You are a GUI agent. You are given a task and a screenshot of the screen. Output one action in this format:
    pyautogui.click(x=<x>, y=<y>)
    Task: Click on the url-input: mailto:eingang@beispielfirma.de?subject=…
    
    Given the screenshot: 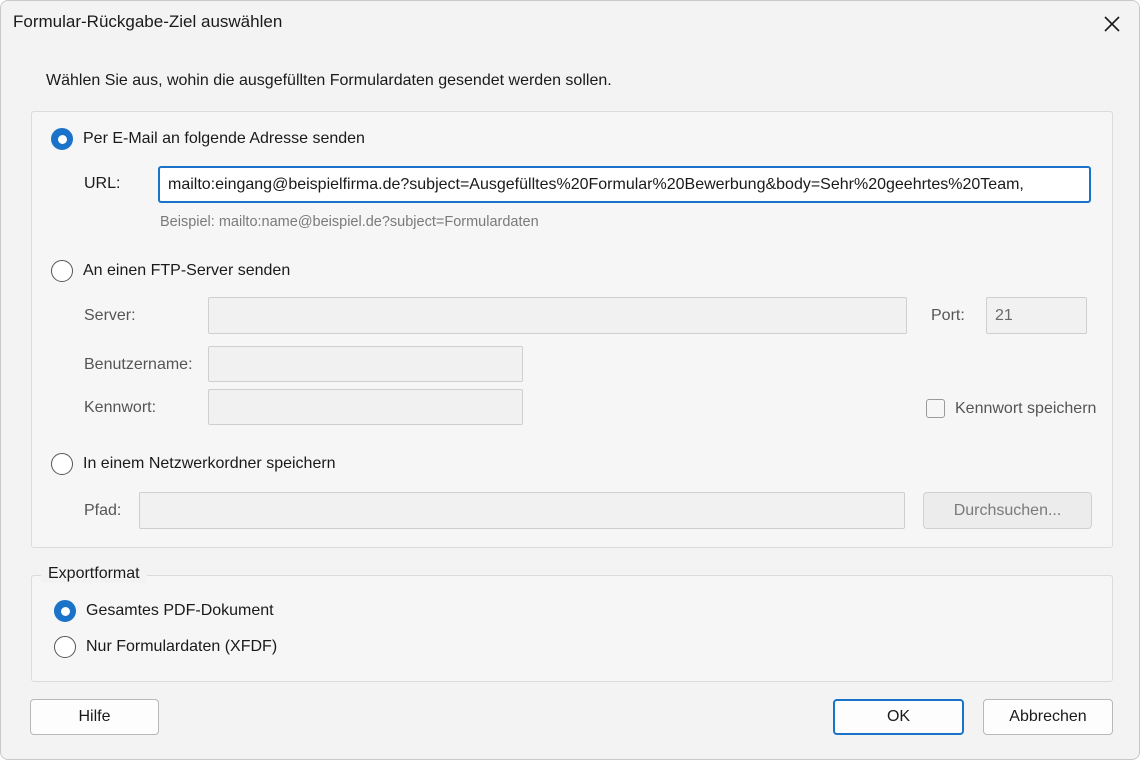 What is the action you would take?
    pyautogui.click(x=624, y=184)
    